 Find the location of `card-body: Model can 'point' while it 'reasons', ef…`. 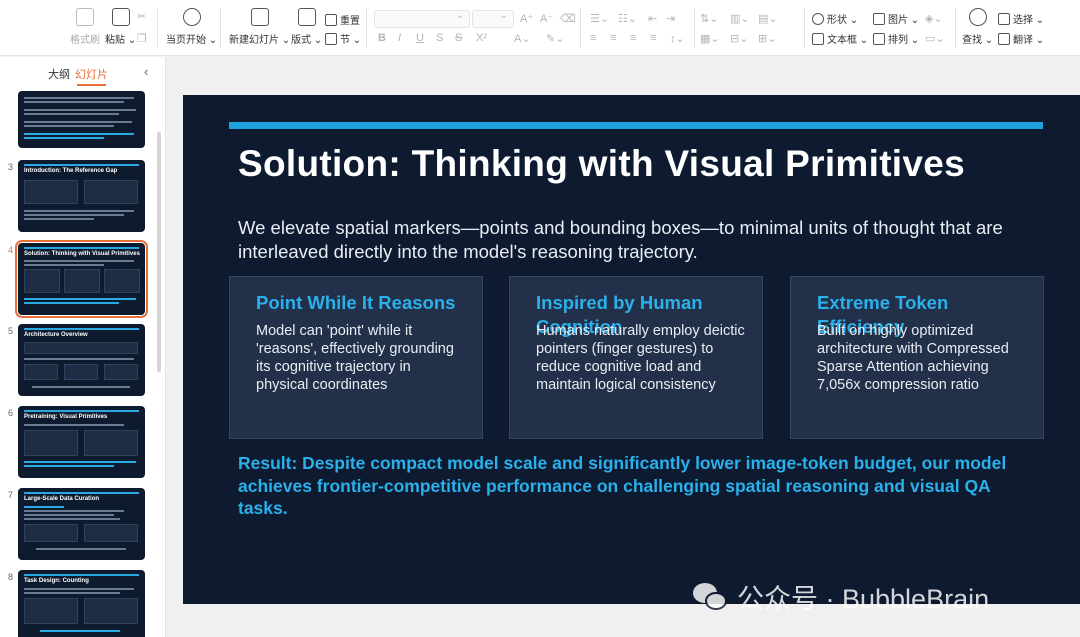

card-body: Model can 'point' while it 'reasons', ef… is located at coordinates (355, 358).